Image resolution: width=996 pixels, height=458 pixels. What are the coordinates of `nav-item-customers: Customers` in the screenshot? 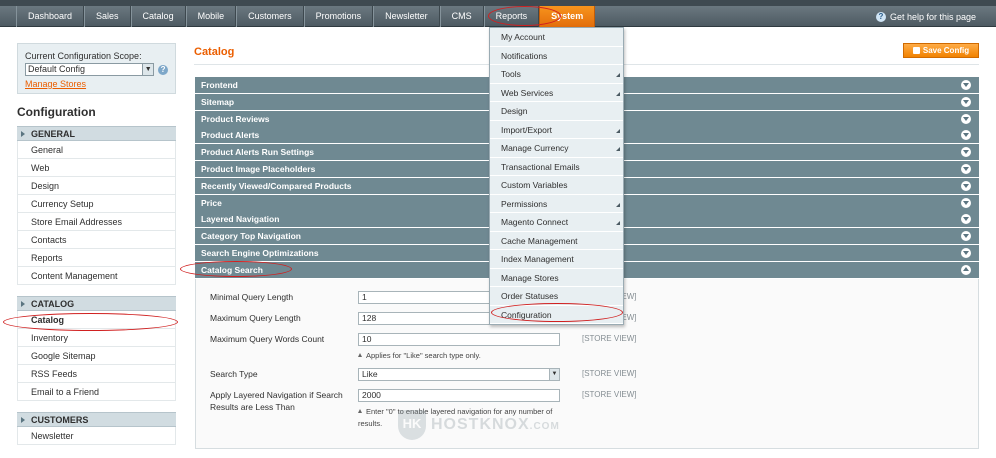 It's located at (270, 16).